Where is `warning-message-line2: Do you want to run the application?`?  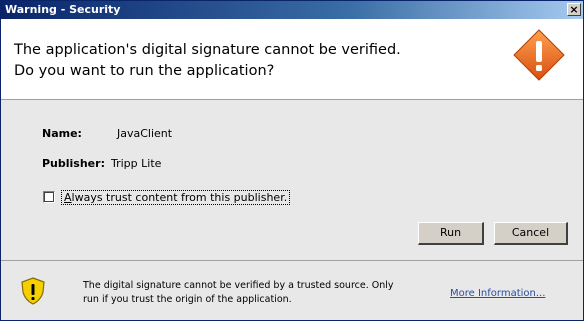
warning-message-line2: Do you want to run the application? is located at coordinates (144, 71).